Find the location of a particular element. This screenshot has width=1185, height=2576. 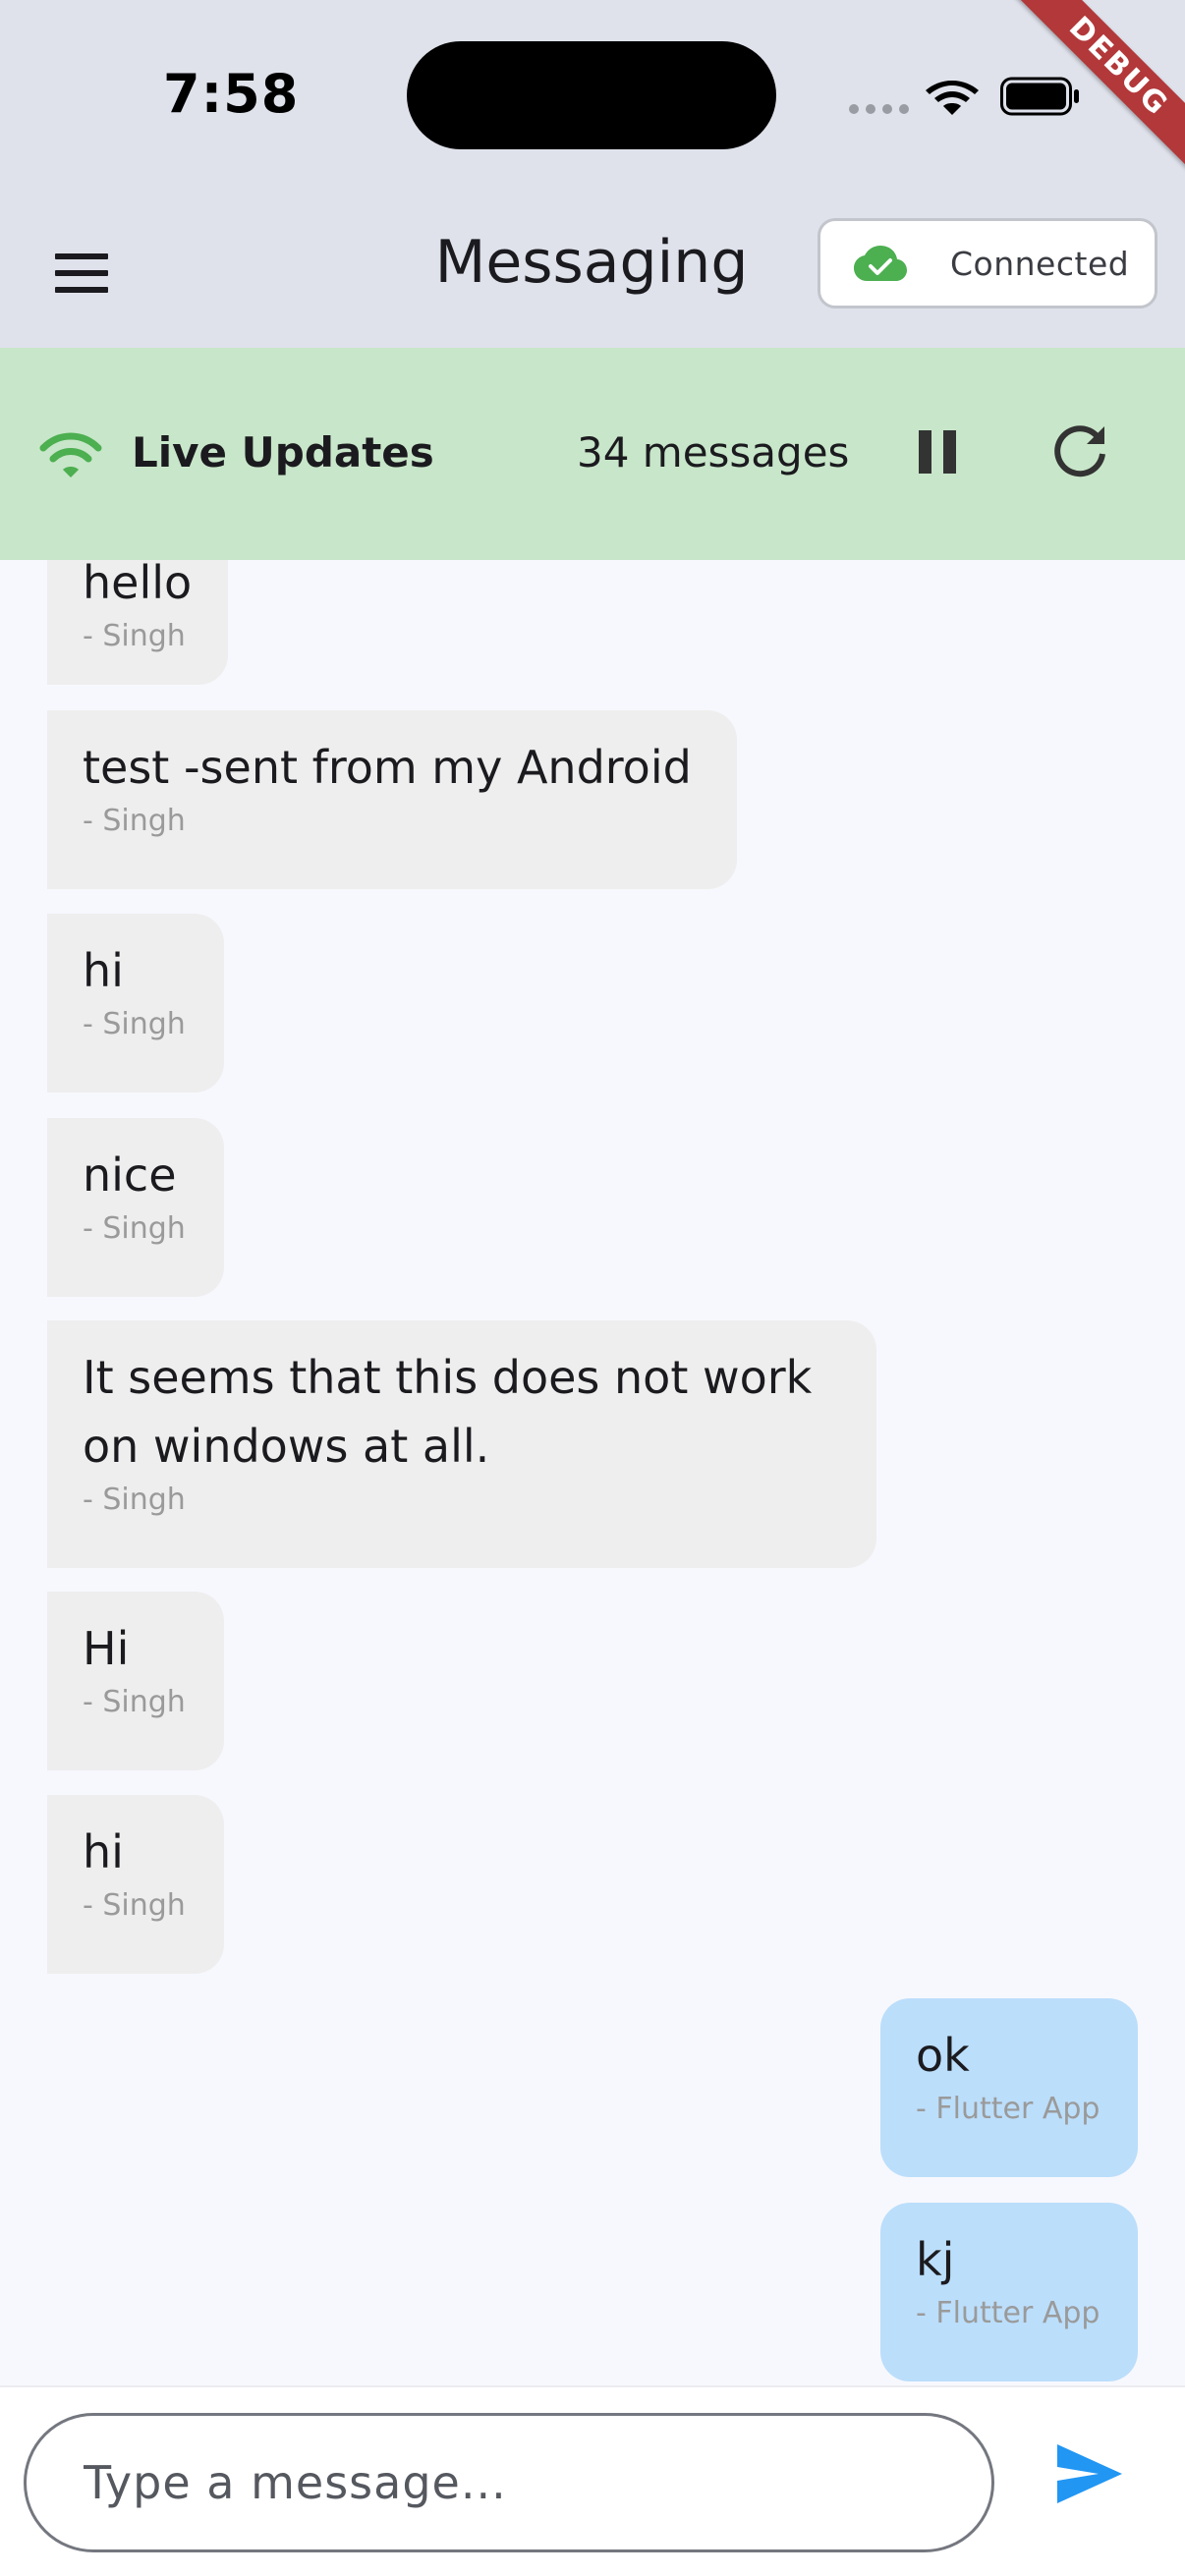

message-text: ok is located at coordinates (943, 2055).